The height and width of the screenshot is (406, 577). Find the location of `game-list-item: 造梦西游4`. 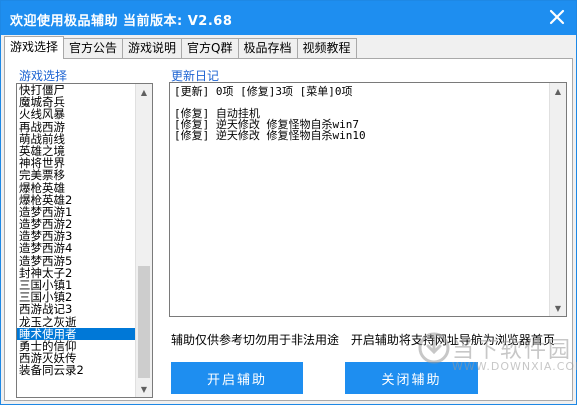

game-list-item: 造梦西游4 is located at coordinates (76, 248).